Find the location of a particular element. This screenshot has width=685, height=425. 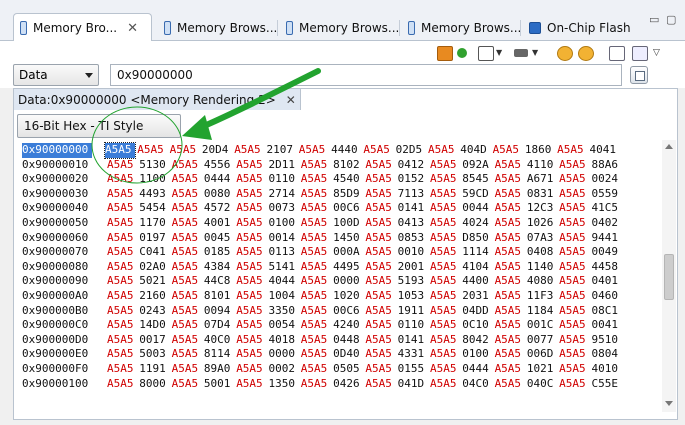

memory-cell: 2714 is located at coordinates (284, 194).